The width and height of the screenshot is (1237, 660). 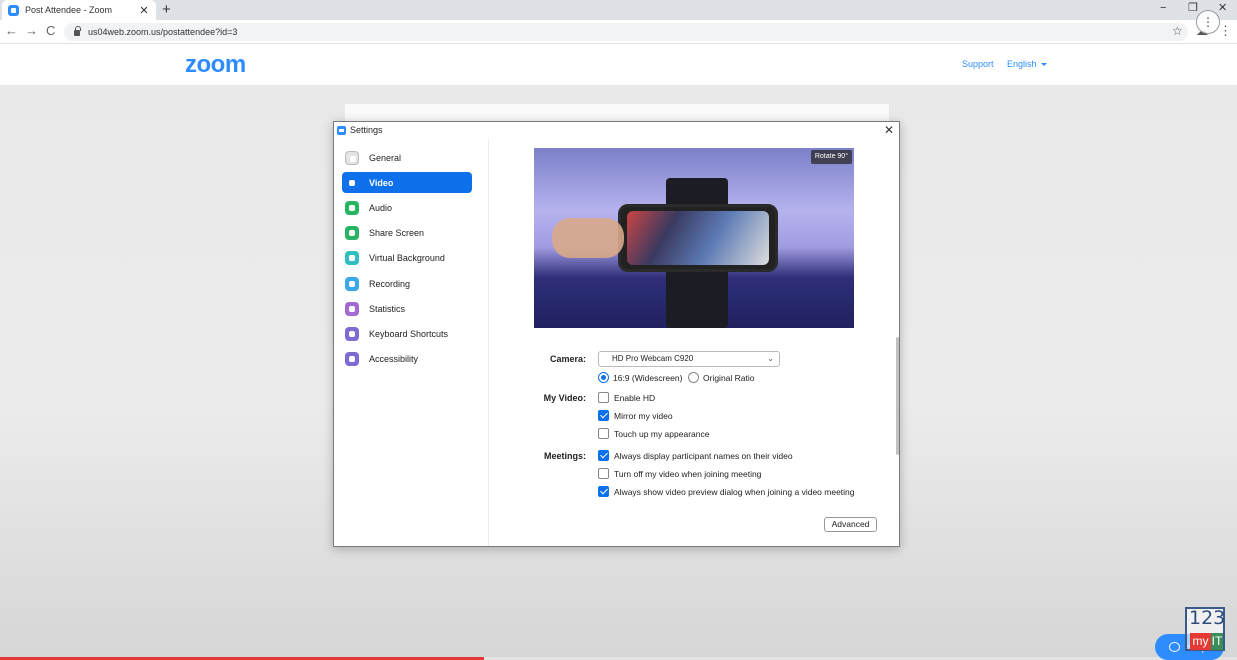 What do you see at coordinates (31, 30) in the screenshot?
I see `forward-icon: →` at bounding box center [31, 30].